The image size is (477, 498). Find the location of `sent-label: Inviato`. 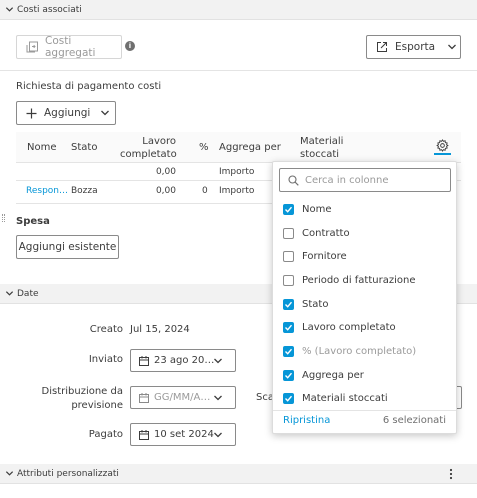

sent-label: Inviato is located at coordinates (105, 359).